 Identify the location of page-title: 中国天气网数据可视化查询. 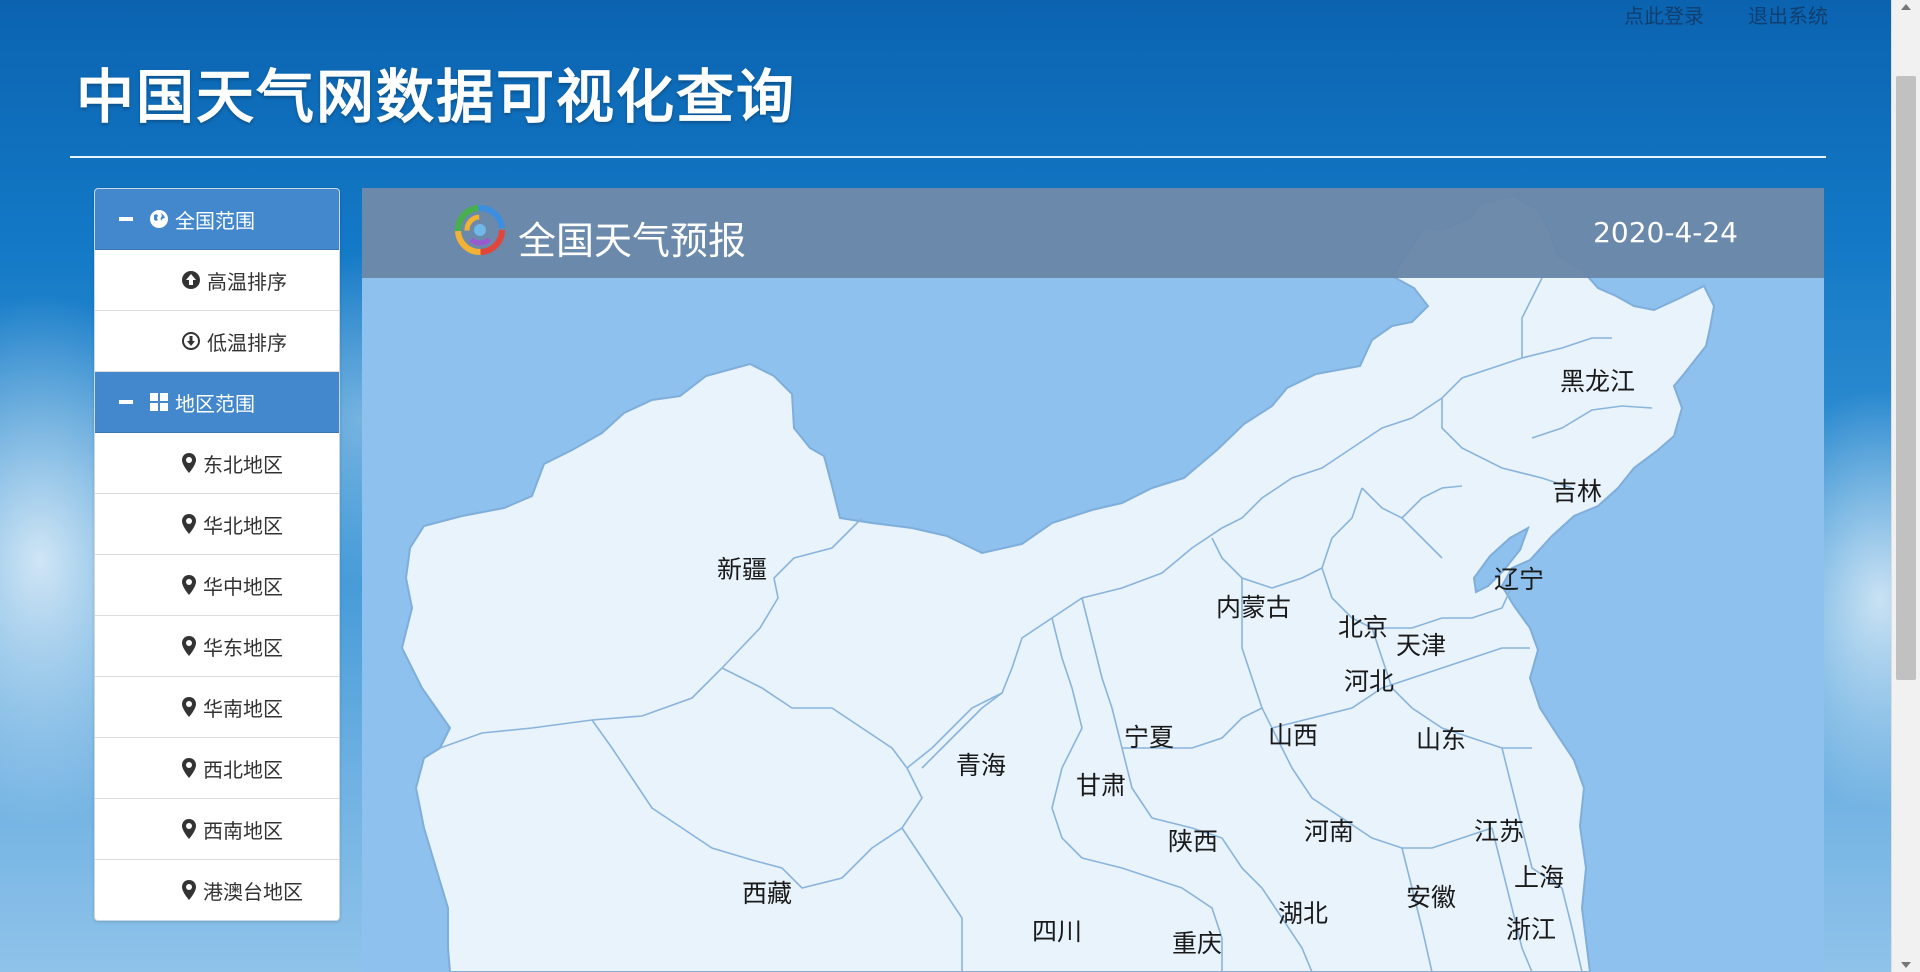
(436, 97).